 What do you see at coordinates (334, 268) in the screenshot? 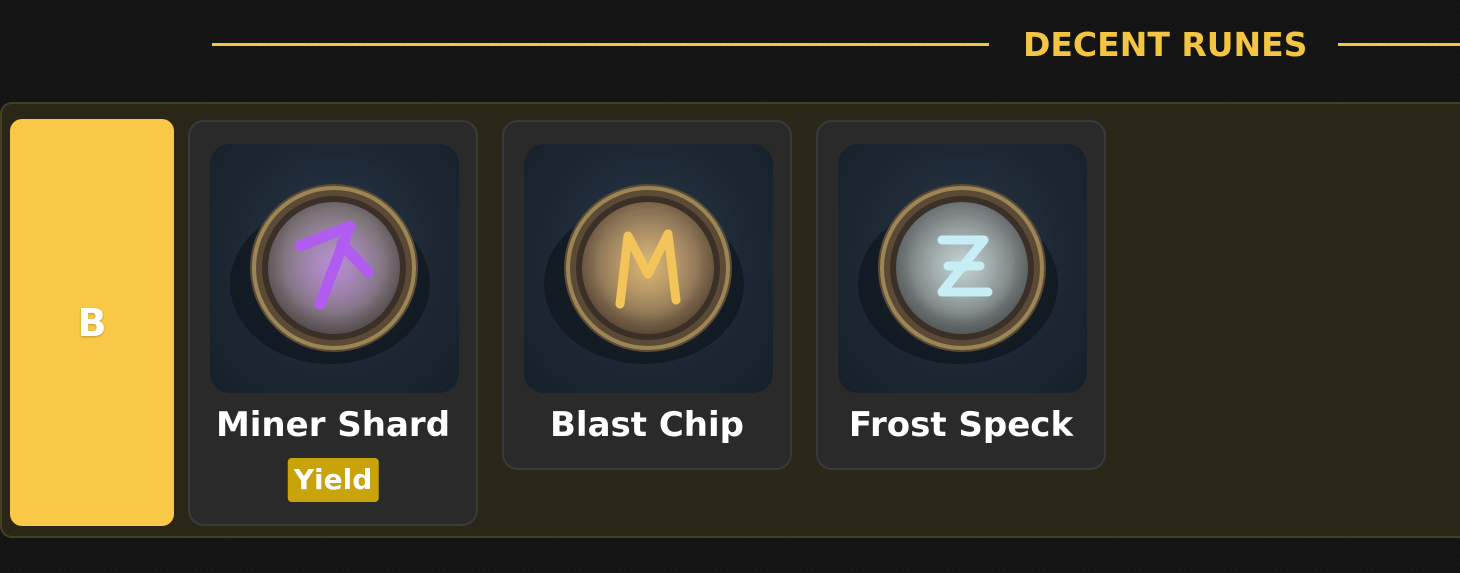
I see `purple-arrow-rune-icon` at bounding box center [334, 268].